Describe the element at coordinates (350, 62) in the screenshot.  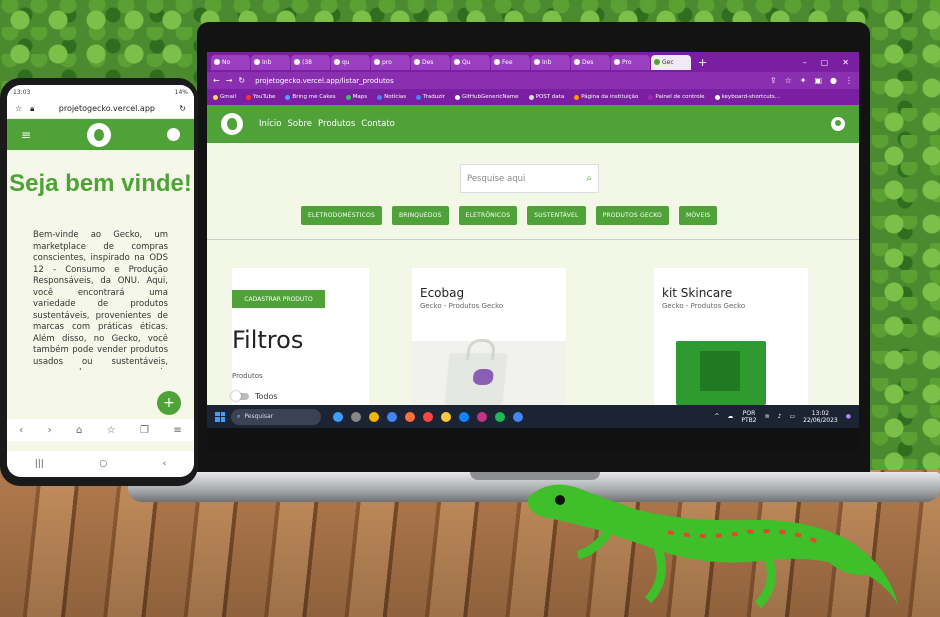
I see `browser-tab: qu` at that location.